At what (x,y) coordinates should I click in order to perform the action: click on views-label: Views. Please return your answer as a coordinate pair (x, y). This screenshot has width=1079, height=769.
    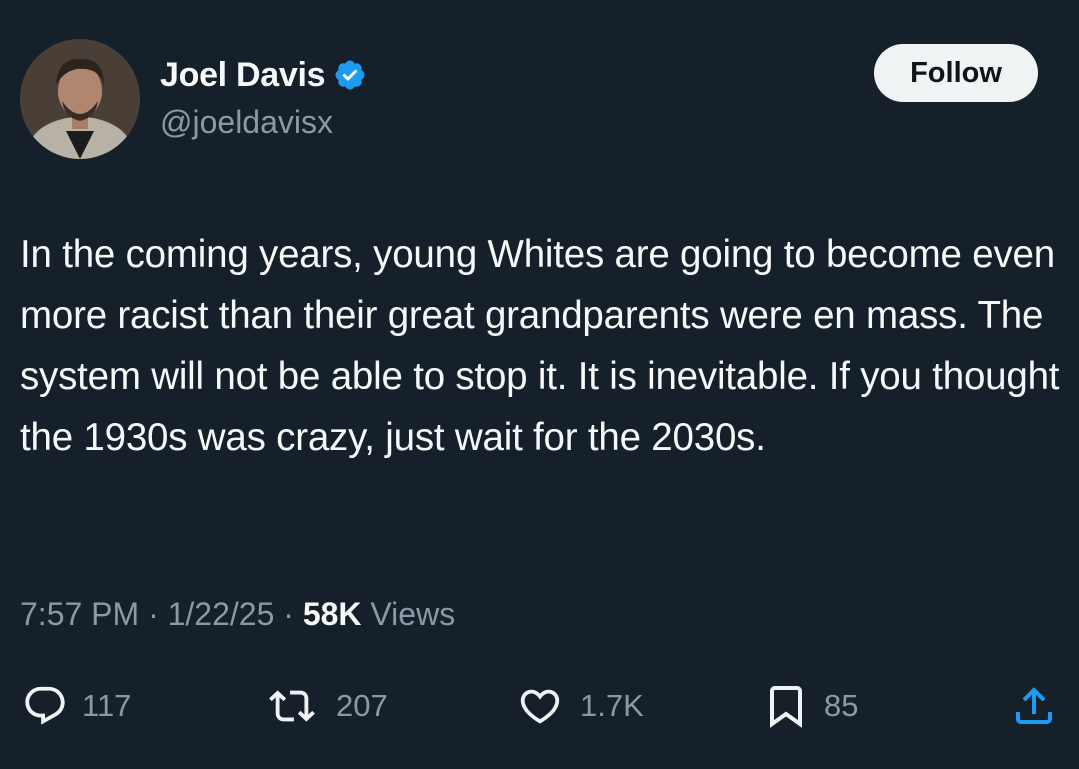
    Looking at the image, I should click on (413, 614).